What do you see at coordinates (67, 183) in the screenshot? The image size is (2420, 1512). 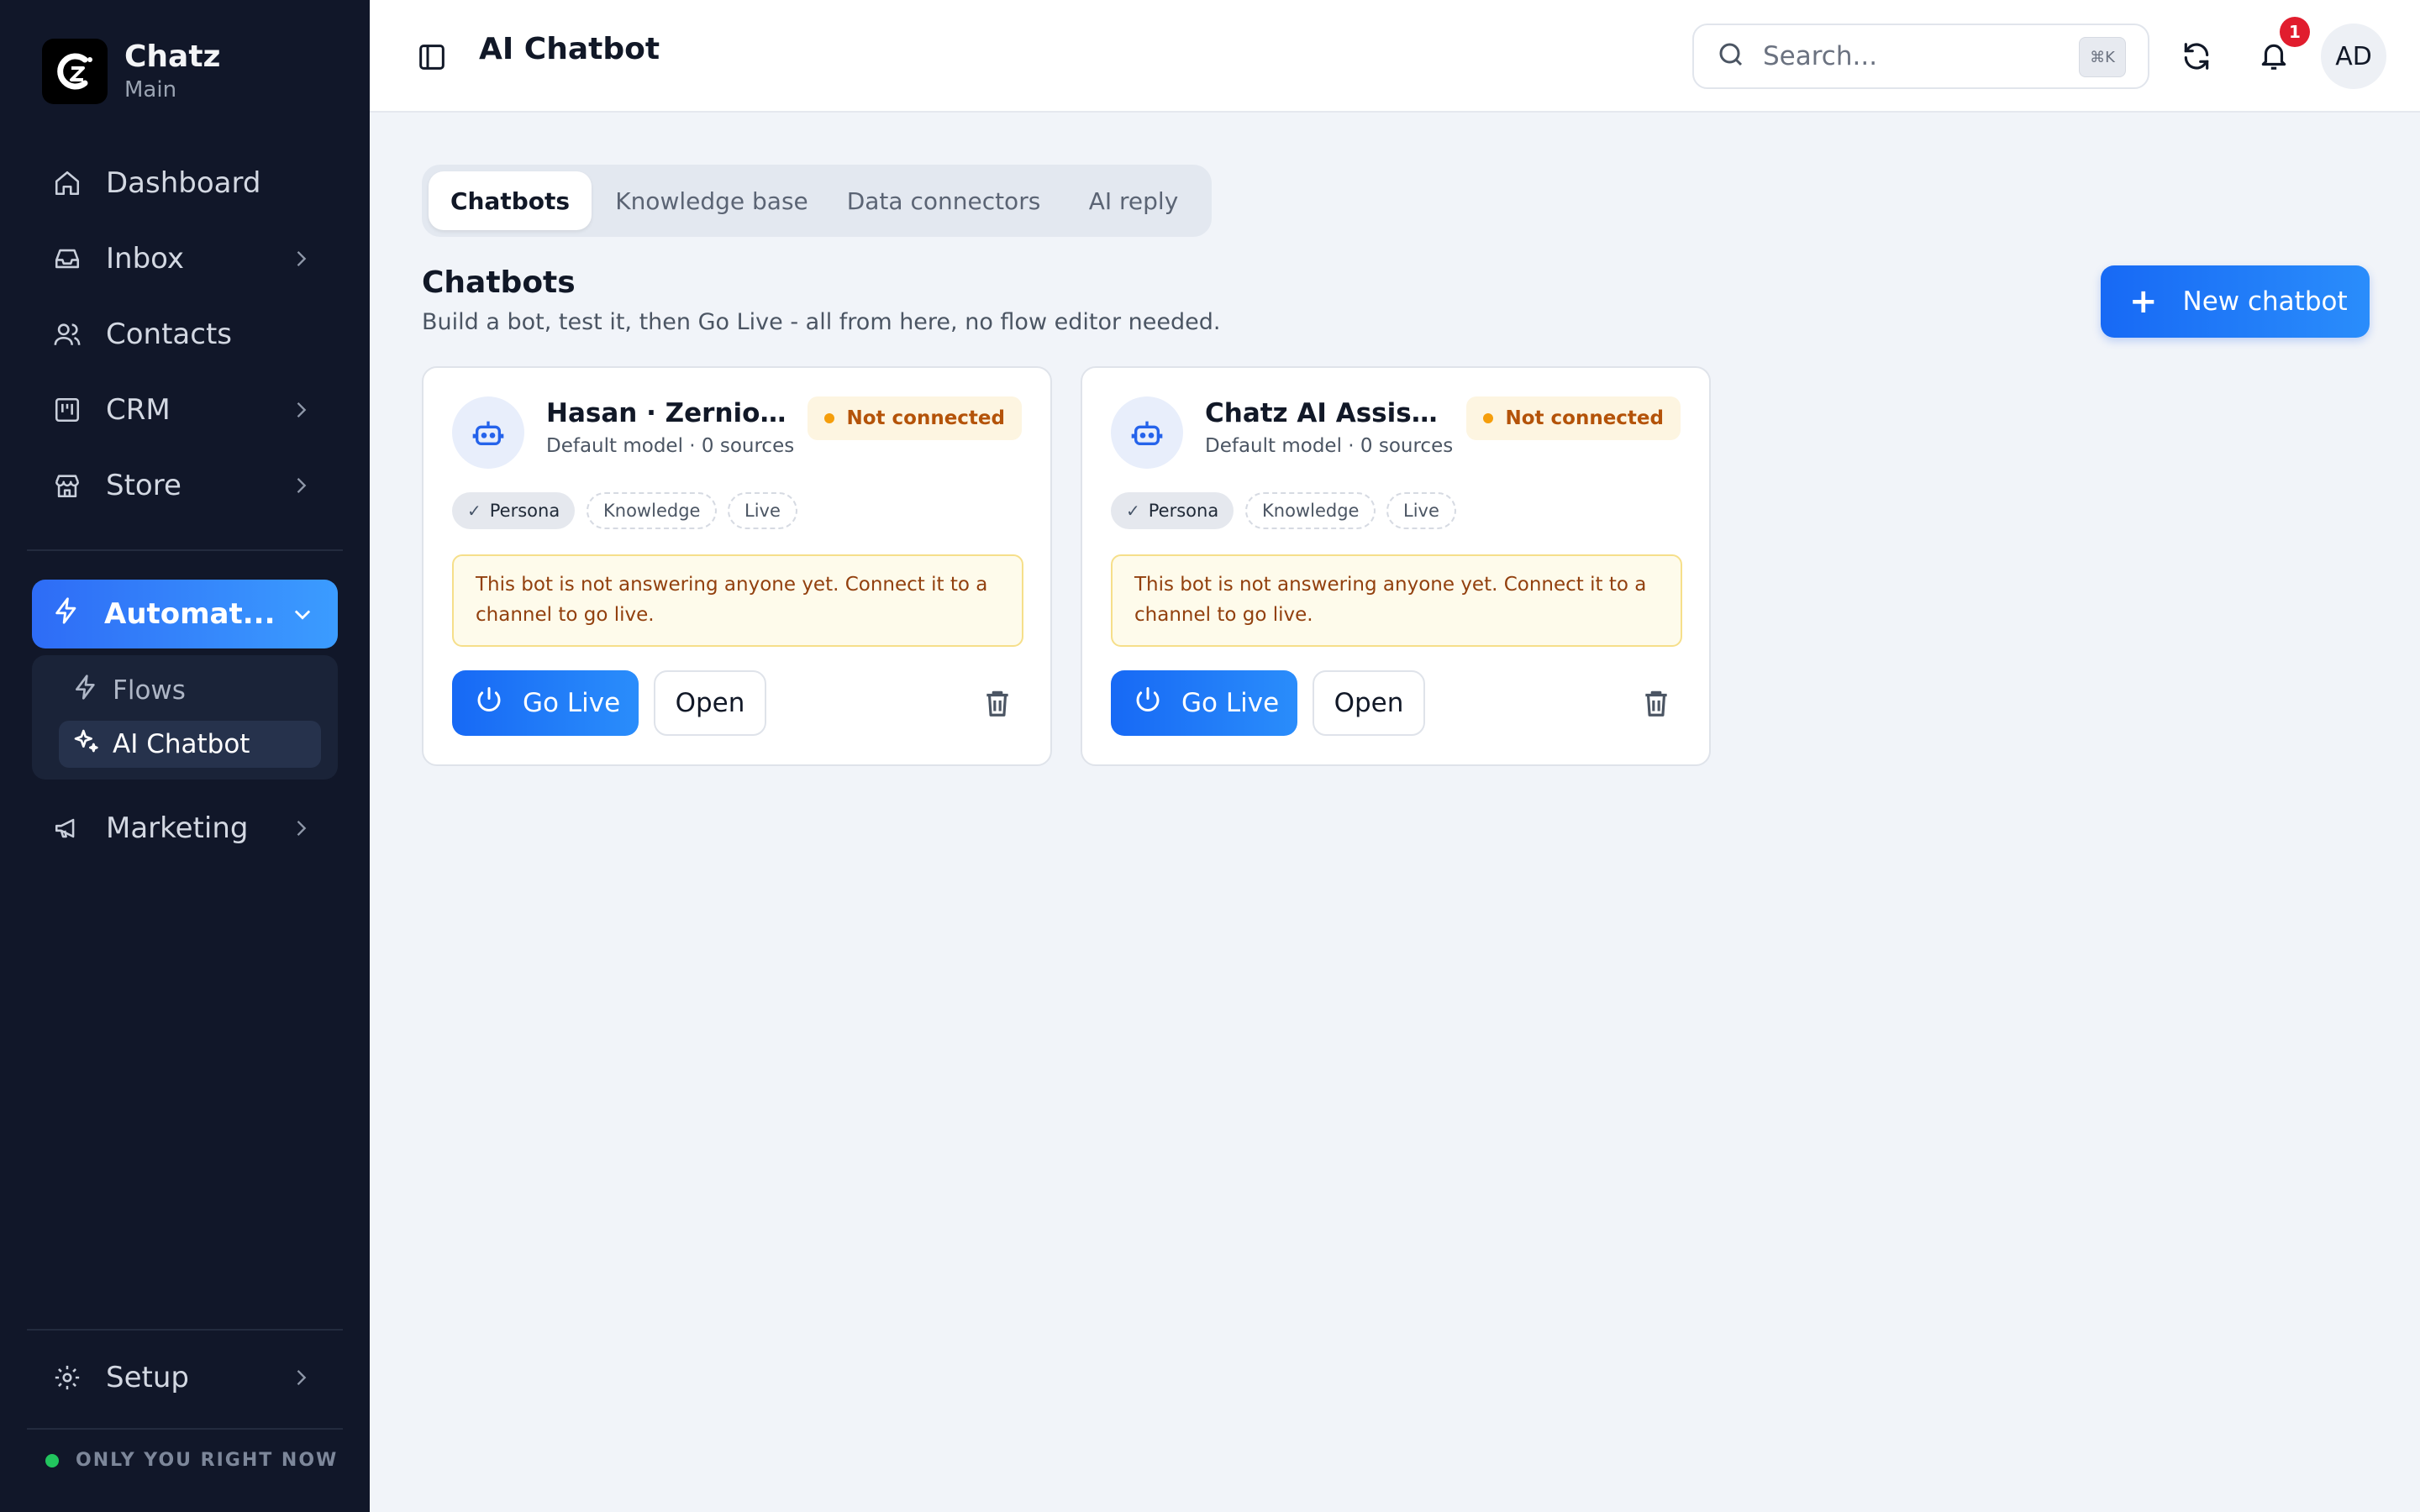 I see `home-icon` at bounding box center [67, 183].